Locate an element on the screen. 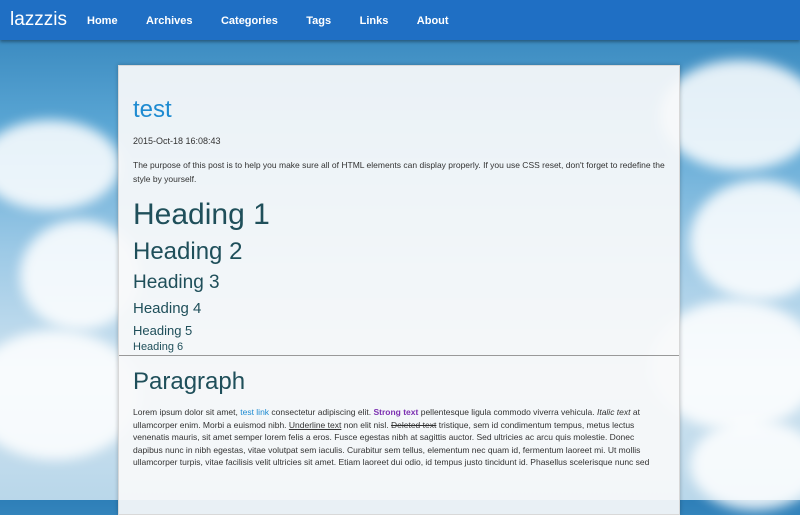 The width and height of the screenshot is (800, 515). post-date: 2015-Oct-18 16:08:43 is located at coordinates (177, 141).